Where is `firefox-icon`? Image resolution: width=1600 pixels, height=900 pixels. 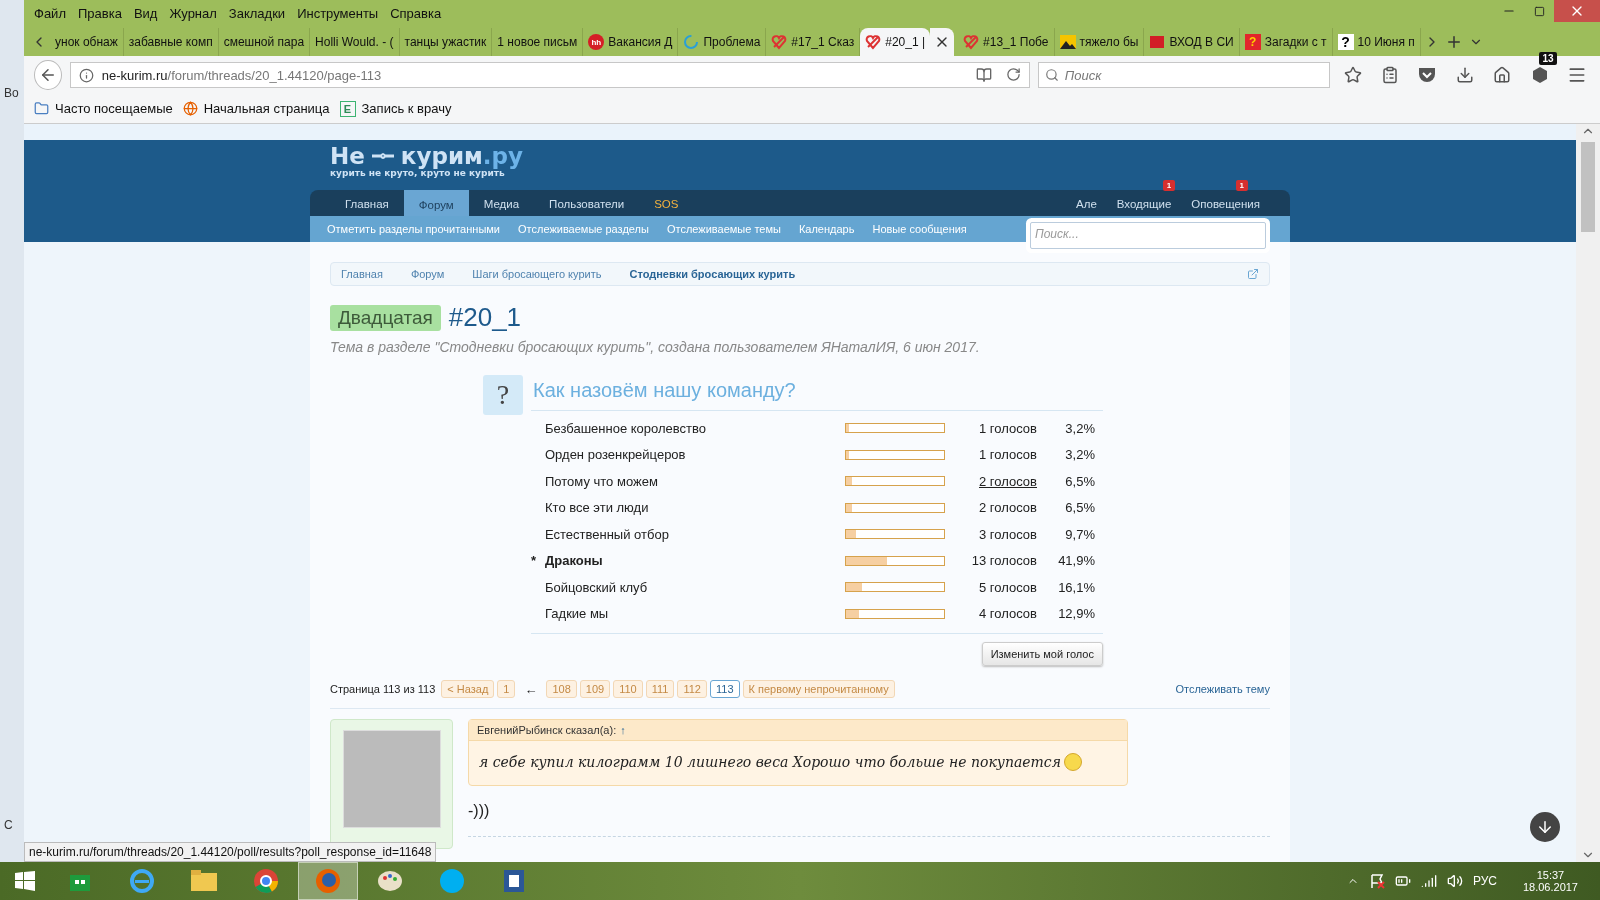 firefox-icon is located at coordinates (328, 881).